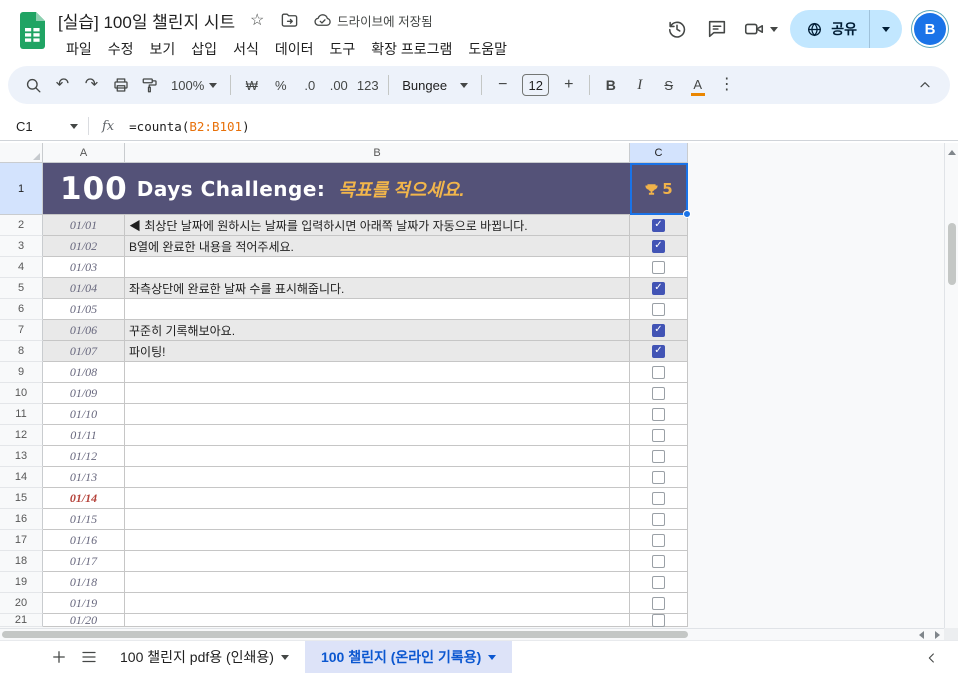  I want to click on row-header: 4, so click(21, 267).